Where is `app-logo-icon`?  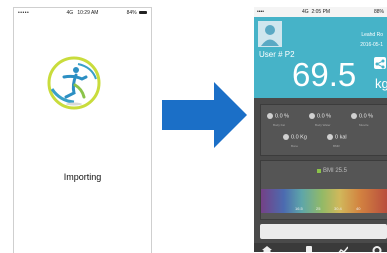
app-logo-icon is located at coordinates (74, 83).